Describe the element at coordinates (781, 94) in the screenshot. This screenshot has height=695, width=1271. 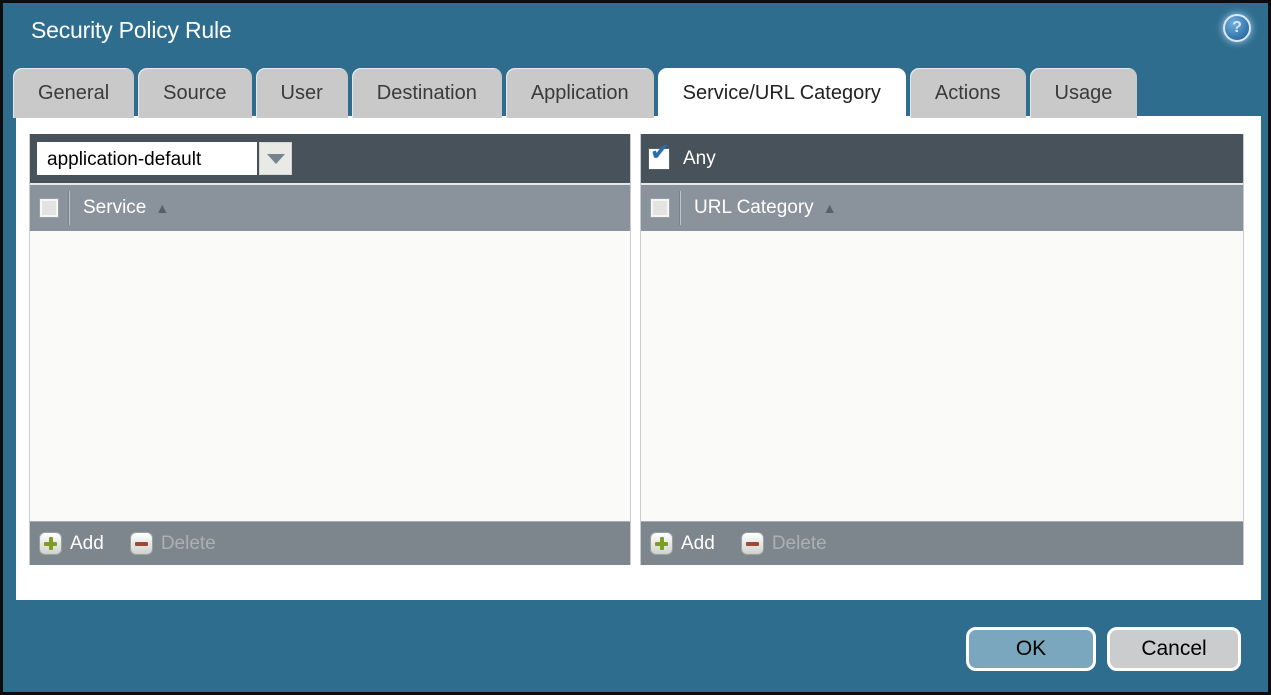
I see `tab-service-url-category: Service/URL Category` at that location.